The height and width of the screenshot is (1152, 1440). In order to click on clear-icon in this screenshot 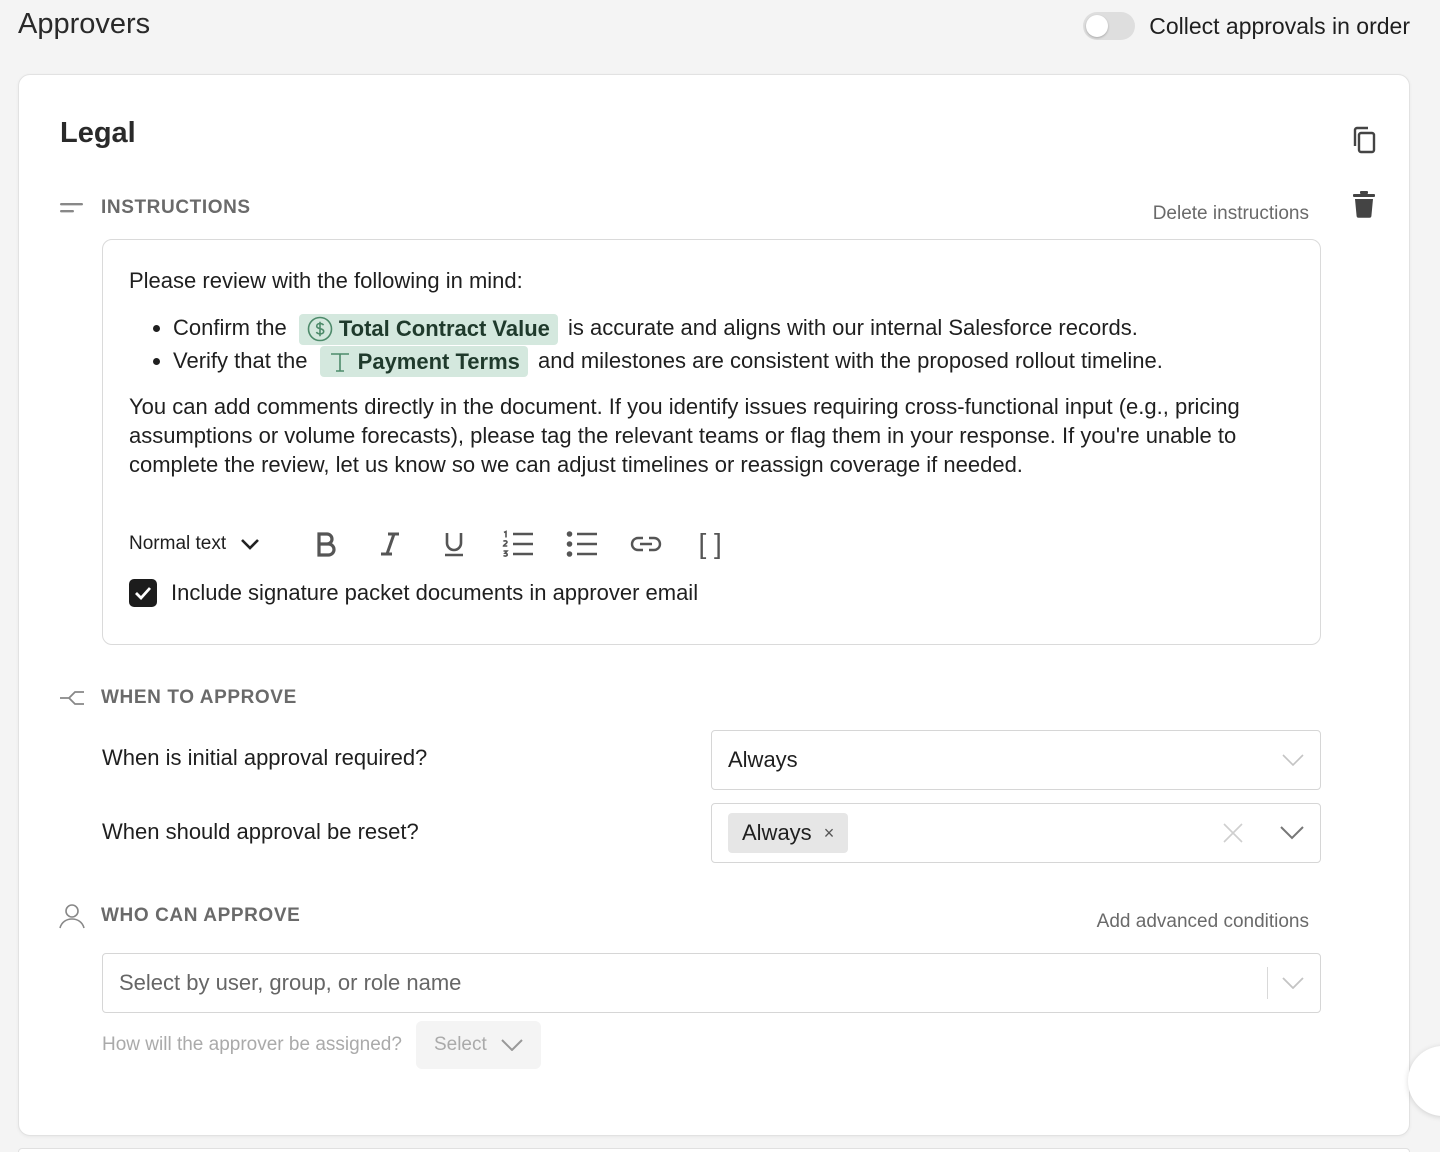, I will do `click(1233, 833)`.